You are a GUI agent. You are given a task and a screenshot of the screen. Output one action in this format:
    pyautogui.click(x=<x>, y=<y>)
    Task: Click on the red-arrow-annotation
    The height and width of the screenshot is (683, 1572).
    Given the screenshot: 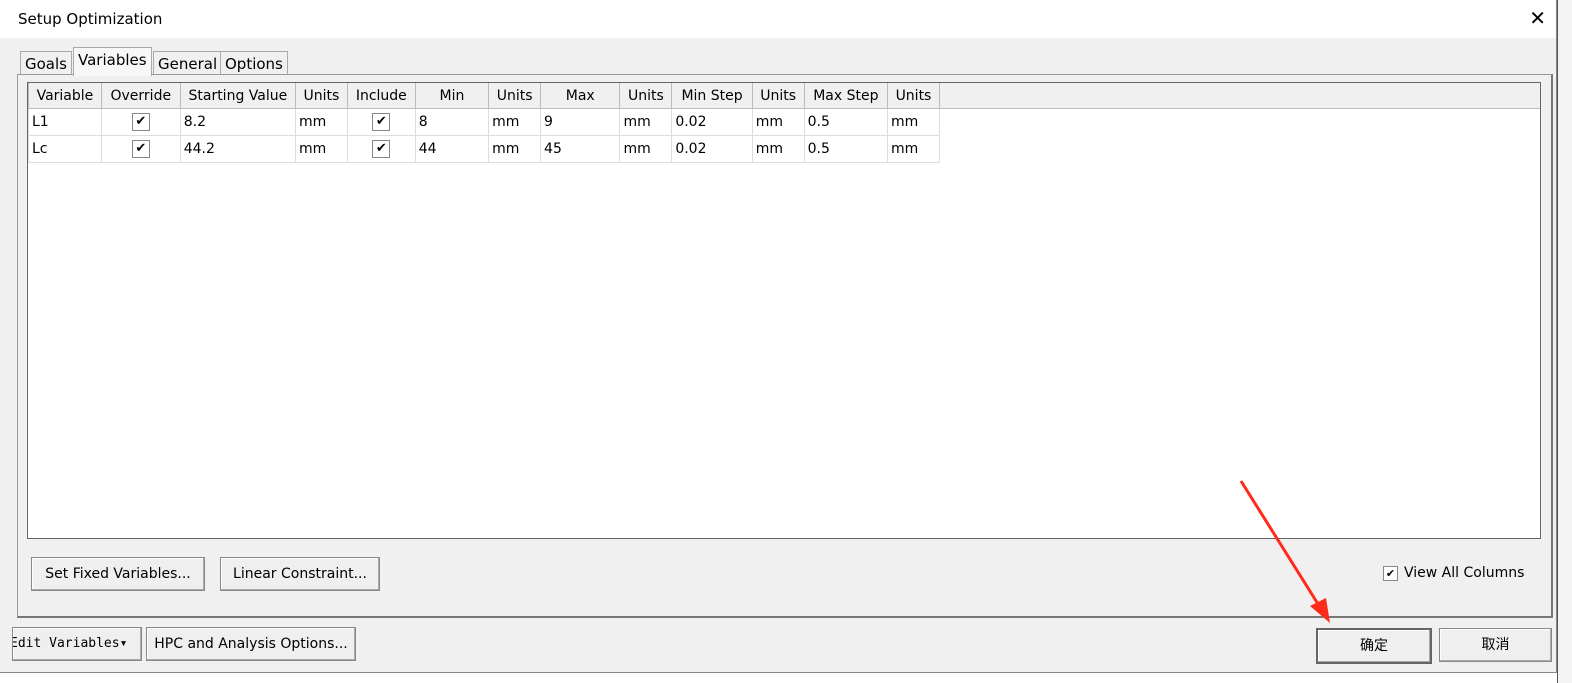 What is the action you would take?
    pyautogui.click(x=1284, y=551)
    